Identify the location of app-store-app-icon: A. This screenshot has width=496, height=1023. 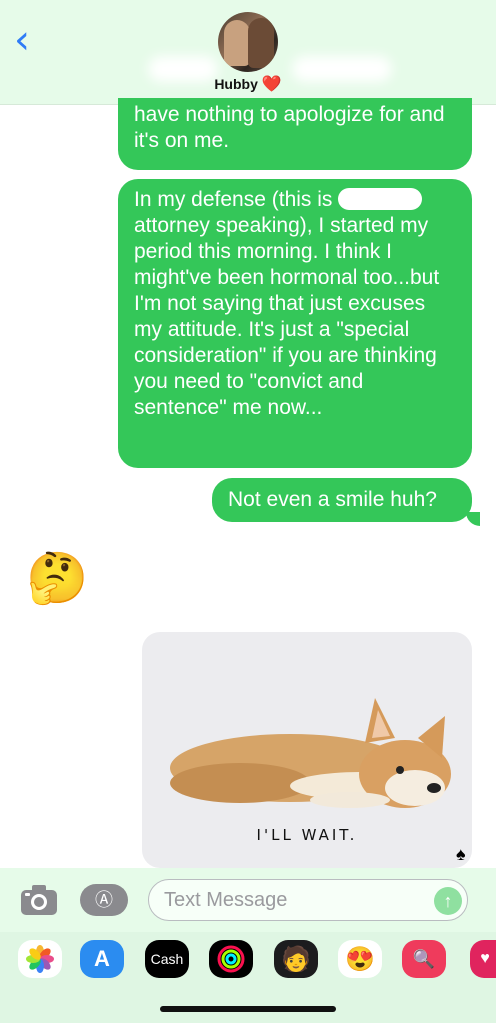
(102, 959).